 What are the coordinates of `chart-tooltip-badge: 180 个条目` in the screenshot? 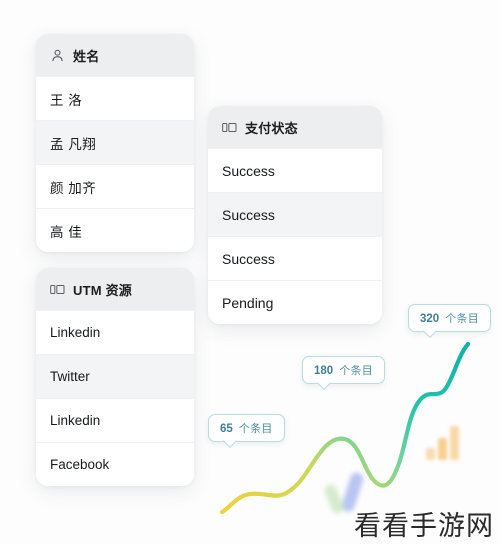 It's located at (344, 370).